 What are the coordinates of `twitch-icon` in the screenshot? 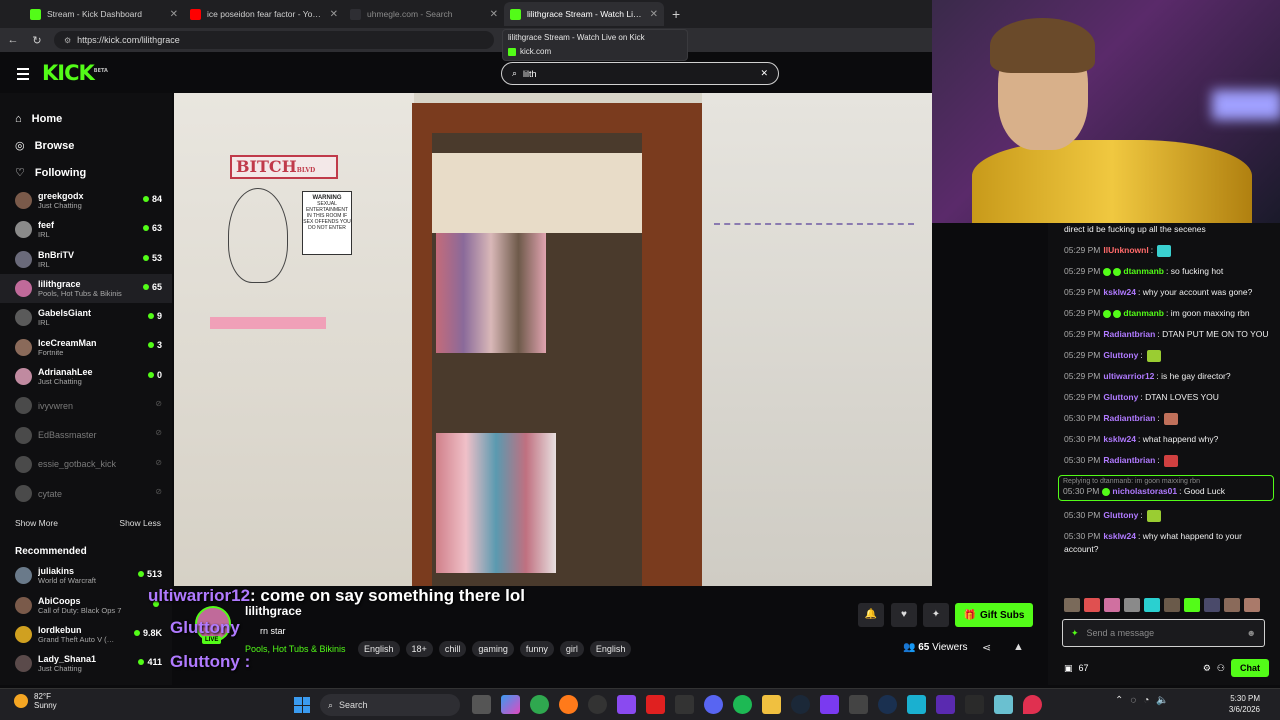 It's located at (626, 704).